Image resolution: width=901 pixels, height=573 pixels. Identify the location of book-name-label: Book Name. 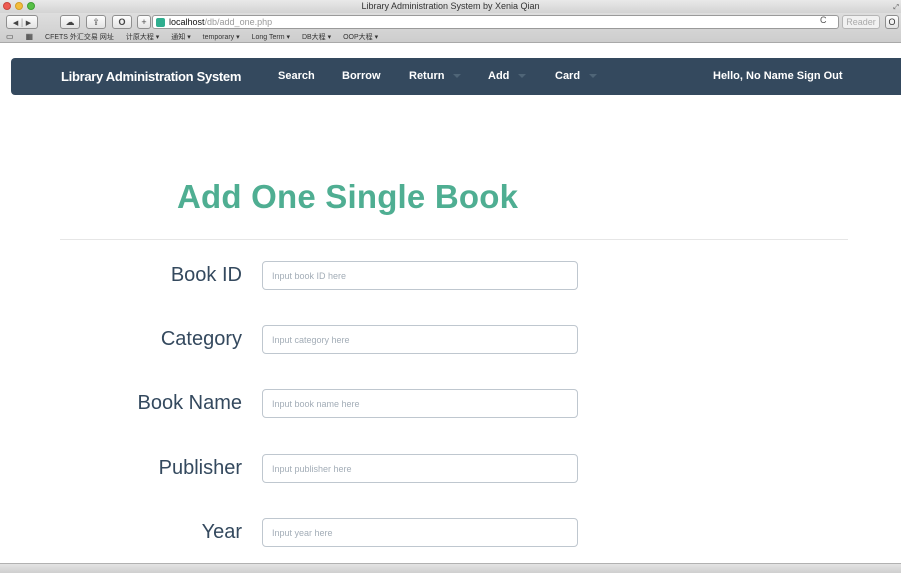
(190, 403).